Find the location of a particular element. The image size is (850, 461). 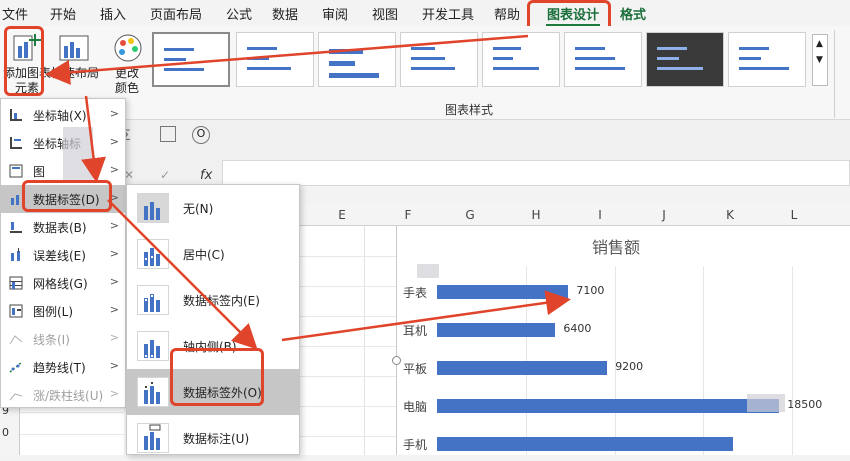

arrow-button-to-menu is located at coordinates (93, 139).